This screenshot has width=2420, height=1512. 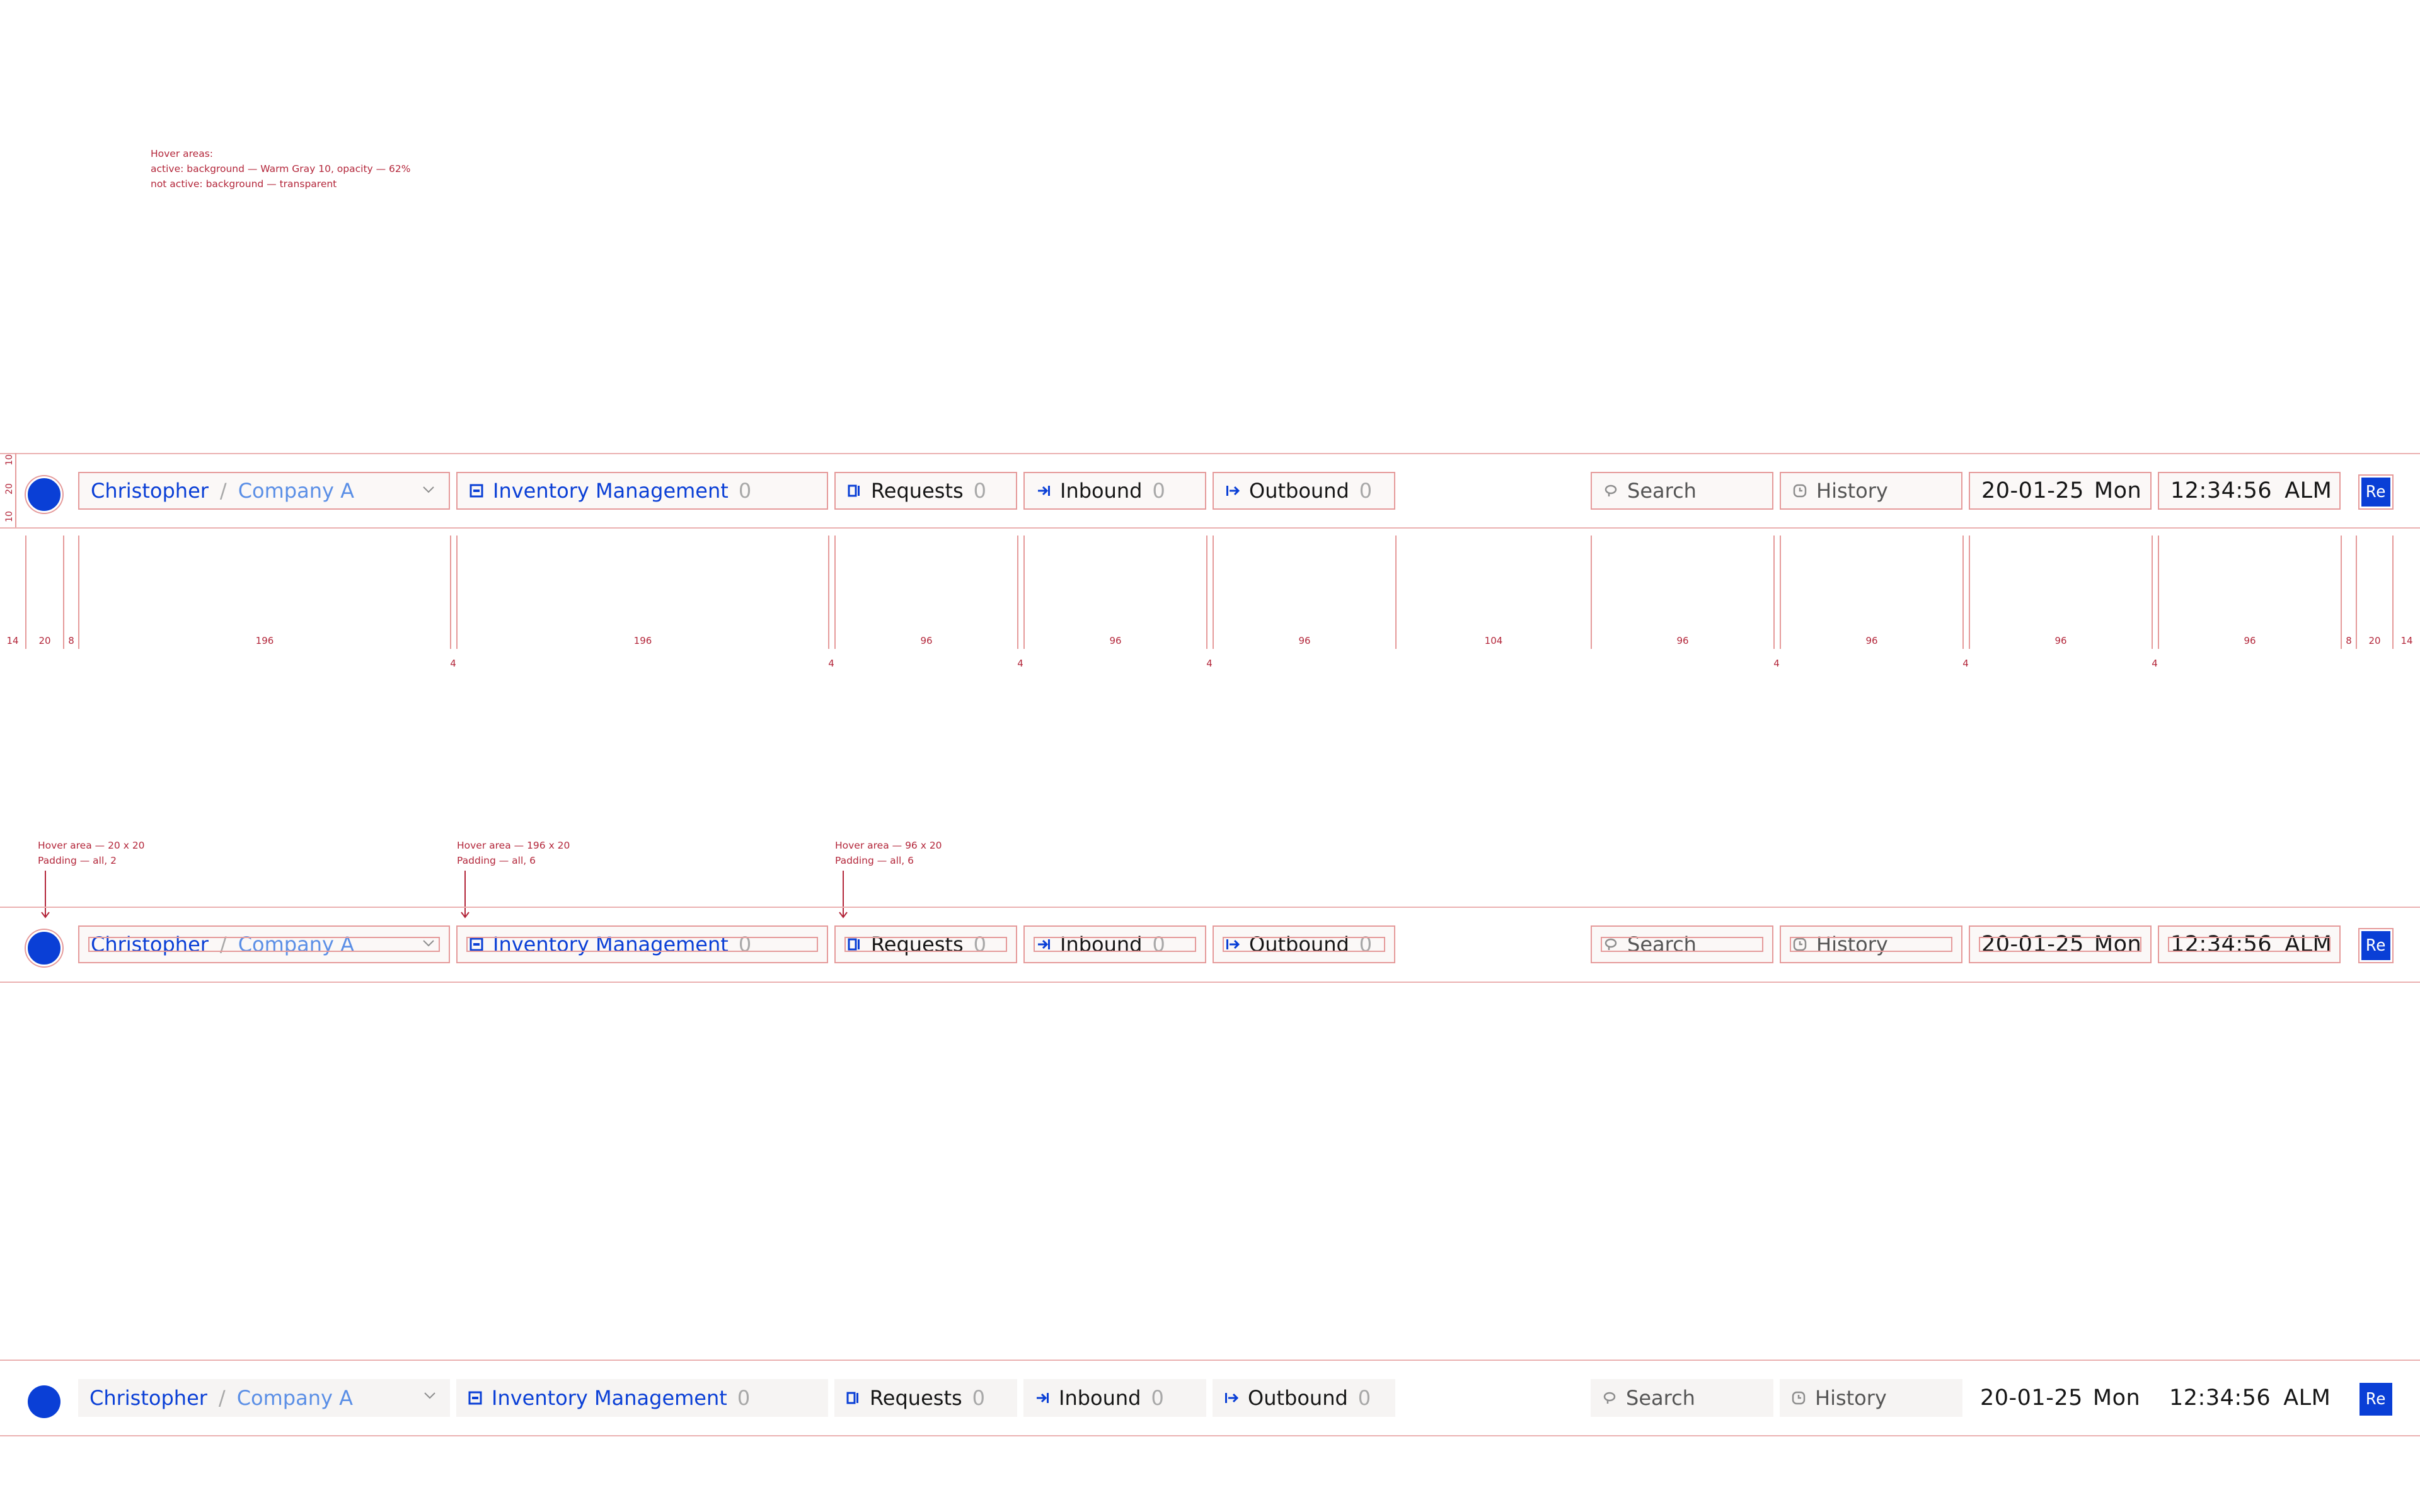 I want to click on time-display: 12:34:56 ALM, so click(x=2249, y=944).